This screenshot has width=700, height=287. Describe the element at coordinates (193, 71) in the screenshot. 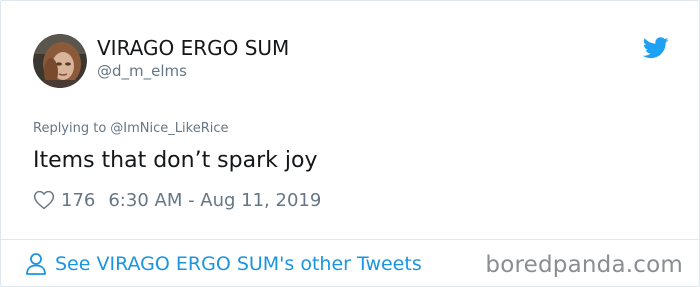

I see `author-handle: @d_m_elms` at that location.